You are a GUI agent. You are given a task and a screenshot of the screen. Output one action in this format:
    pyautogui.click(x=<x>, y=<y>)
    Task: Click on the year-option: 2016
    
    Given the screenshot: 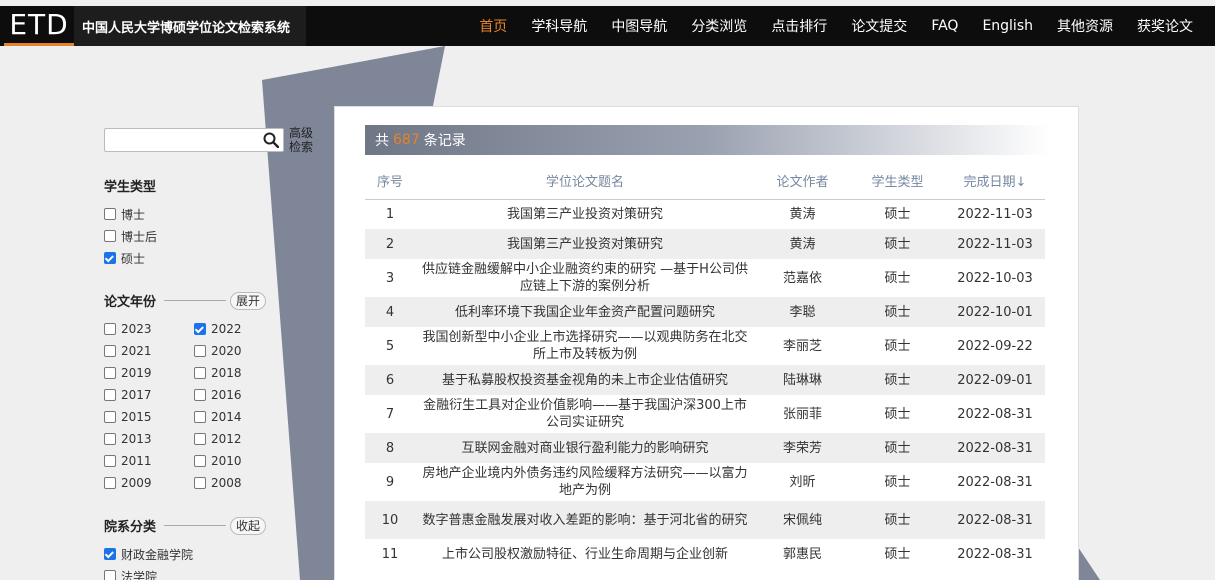 What is the action you would take?
    pyautogui.click(x=239, y=395)
    